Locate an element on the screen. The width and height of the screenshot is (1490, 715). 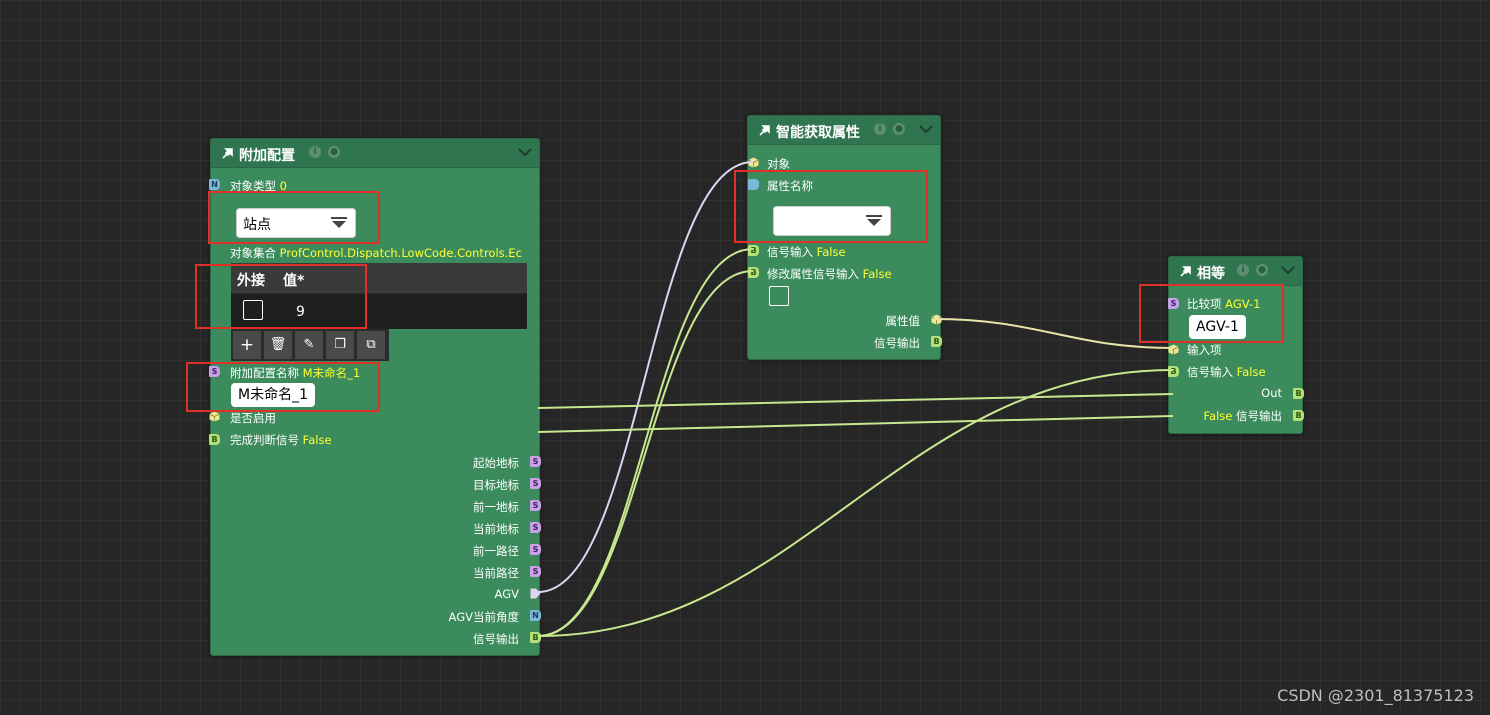
output-label-agv-angle: AGV当前角度 is located at coordinates (483, 617).